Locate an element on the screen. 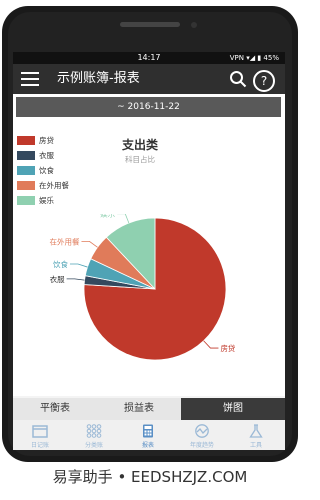  pie-label: 衣服 is located at coordinates (57, 279).